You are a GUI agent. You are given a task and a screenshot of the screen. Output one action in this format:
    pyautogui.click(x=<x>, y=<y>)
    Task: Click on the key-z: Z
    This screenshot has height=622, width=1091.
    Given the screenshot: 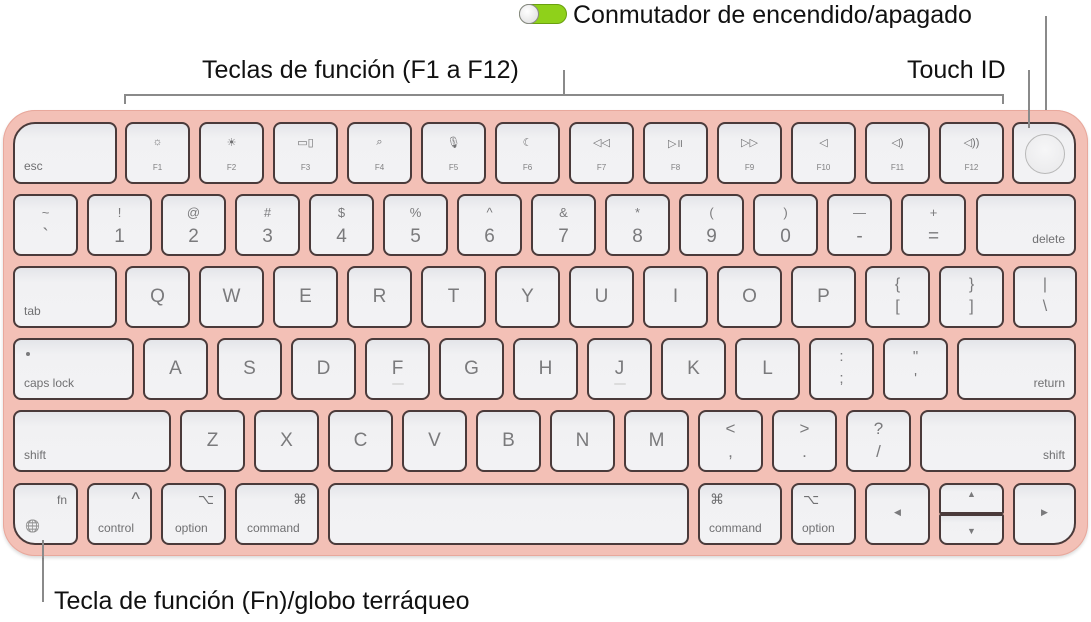 What is the action you would take?
    pyautogui.click(x=212, y=441)
    